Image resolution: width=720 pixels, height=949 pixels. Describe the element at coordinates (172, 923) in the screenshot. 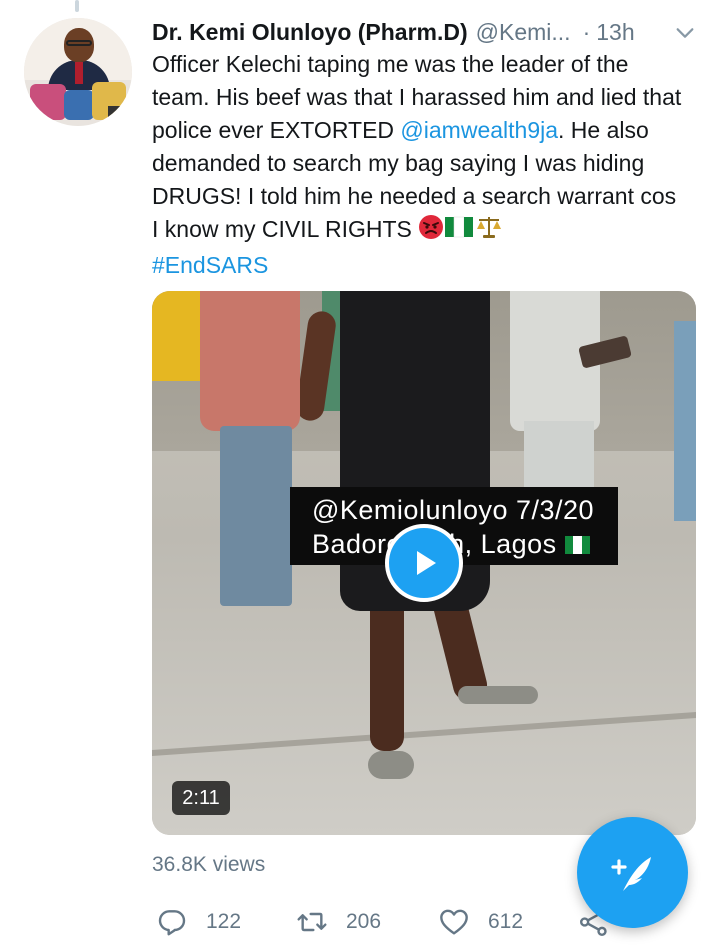

I see `reply-icon` at that location.